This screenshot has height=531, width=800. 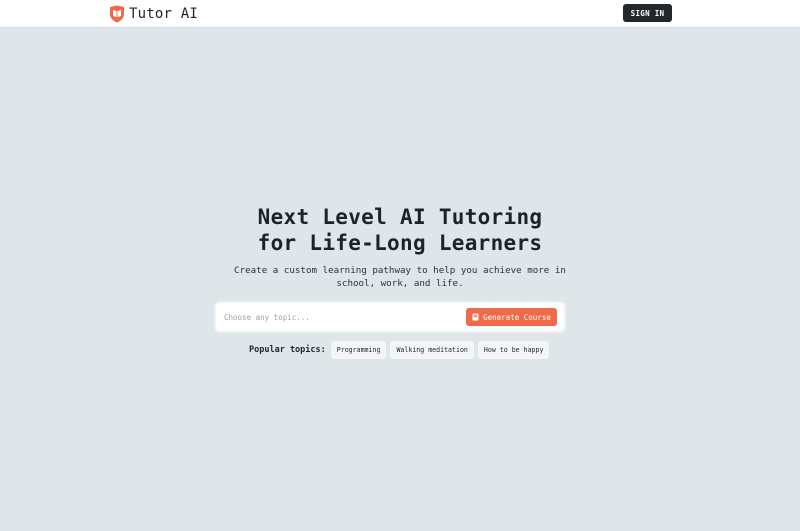 What do you see at coordinates (513, 349) in the screenshot?
I see `topic-chip-how-to-be-happy: How to be happy` at bounding box center [513, 349].